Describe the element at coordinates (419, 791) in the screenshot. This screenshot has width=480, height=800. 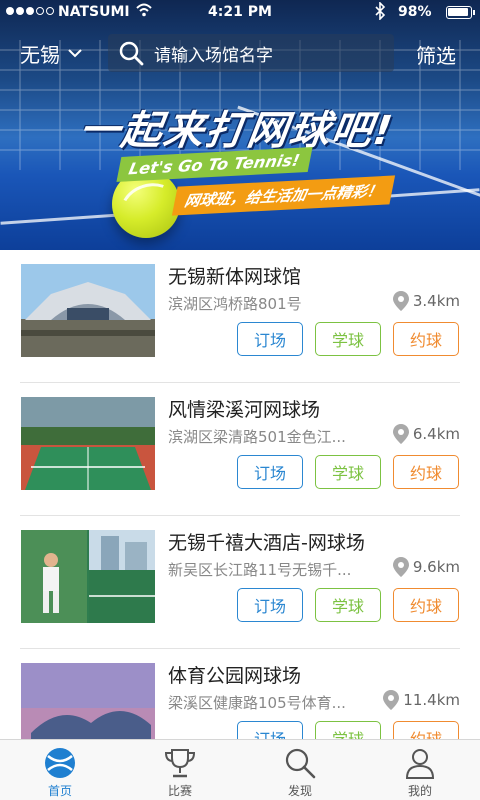
I see `tab-label: 我的` at that location.